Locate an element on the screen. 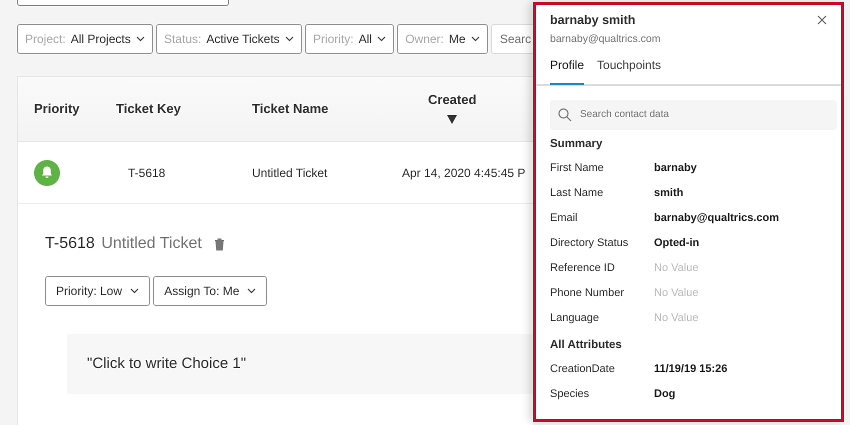 This screenshot has width=850, height=425. filter-dropdown: Project: All Projects is located at coordinates (85, 39).